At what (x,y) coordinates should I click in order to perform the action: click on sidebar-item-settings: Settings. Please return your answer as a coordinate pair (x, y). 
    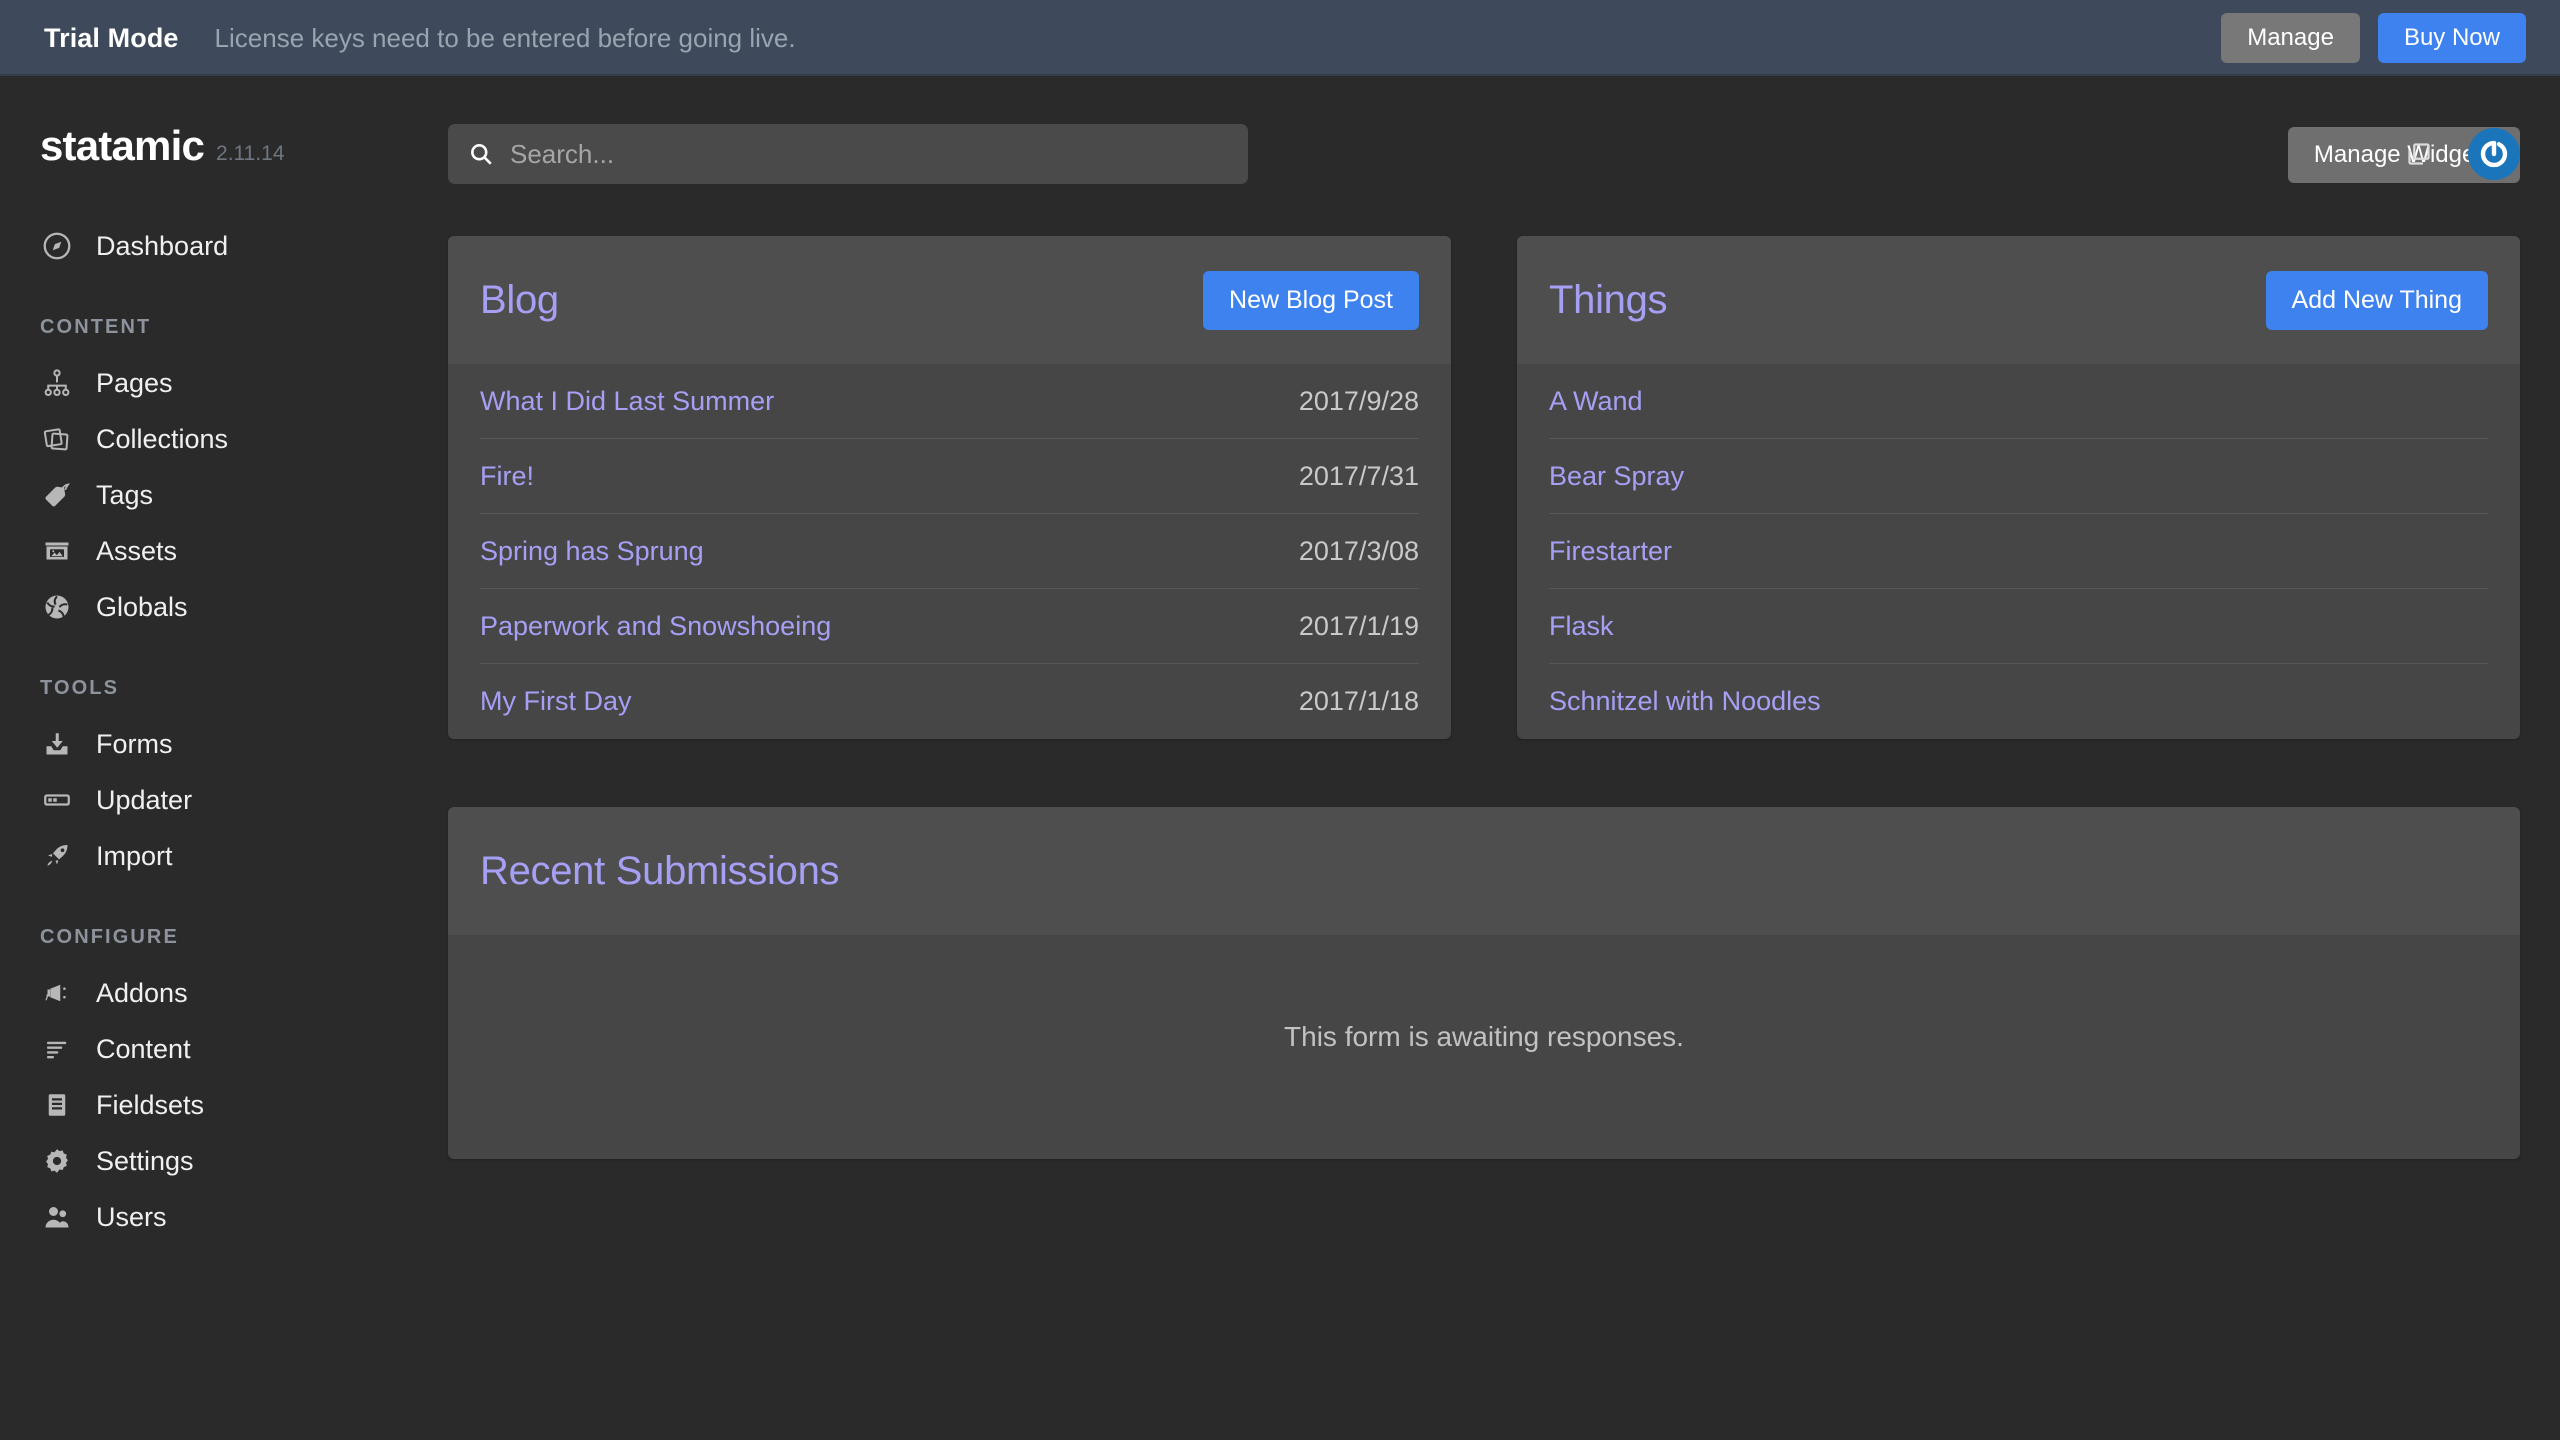
    Looking at the image, I should click on (224, 1161).